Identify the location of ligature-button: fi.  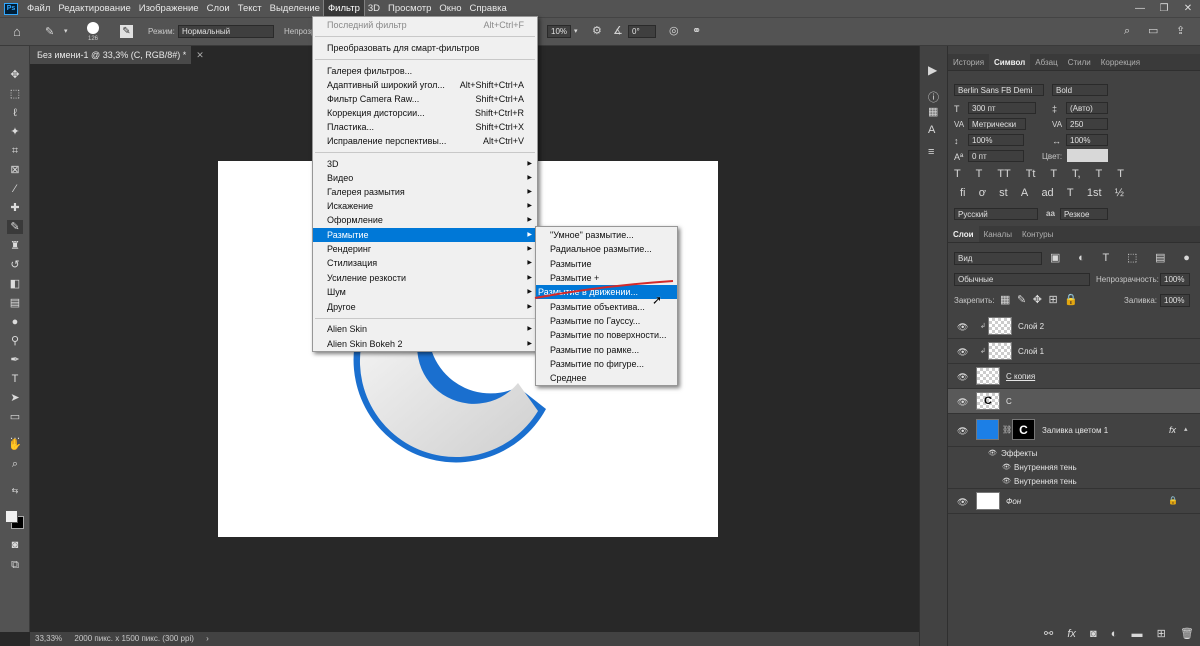
(963, 193).